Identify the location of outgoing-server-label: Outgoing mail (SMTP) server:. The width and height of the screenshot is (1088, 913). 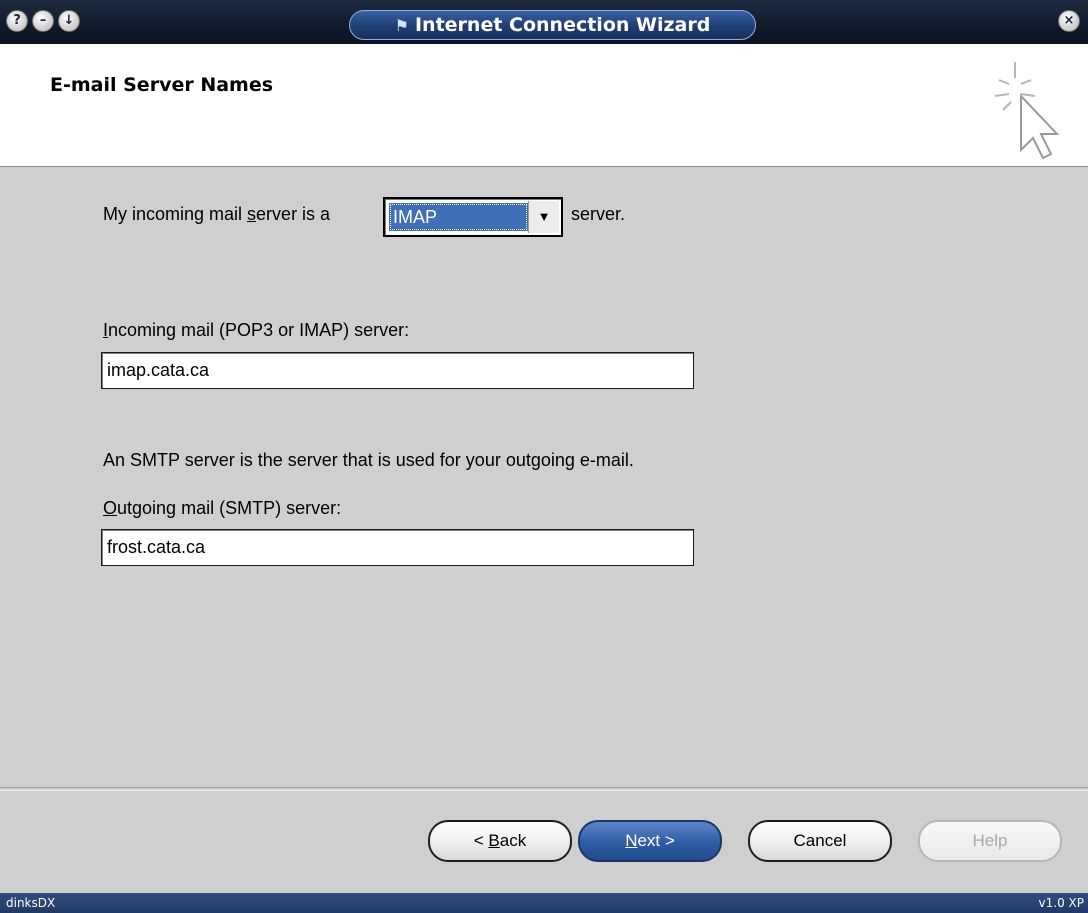
(222, 508).